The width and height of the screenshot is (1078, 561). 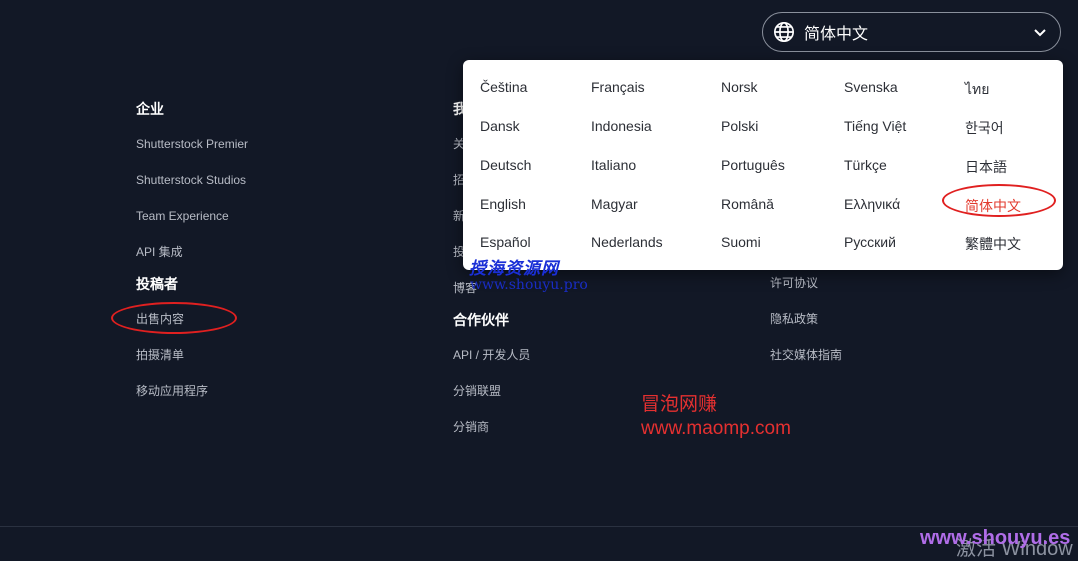 What do you see at coordinates (160, 355) in the screenshot?
I see `footer-link: 拍摄清单` at bounding box center [160, 355].